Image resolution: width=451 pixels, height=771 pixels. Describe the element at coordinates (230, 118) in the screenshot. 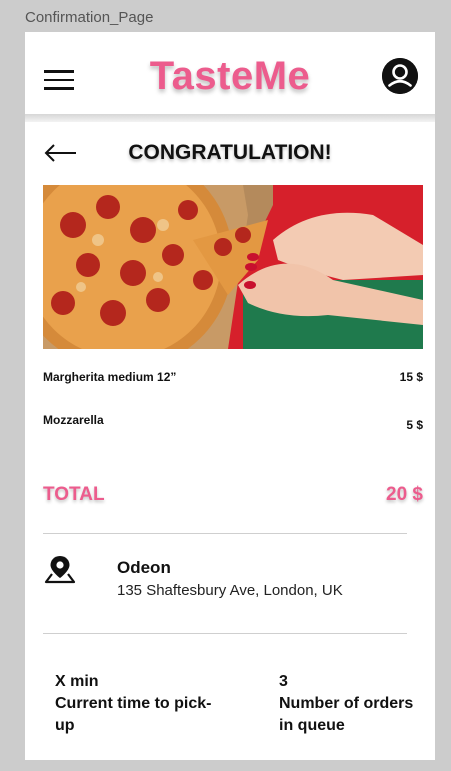

I see `header-shadow` at that location.